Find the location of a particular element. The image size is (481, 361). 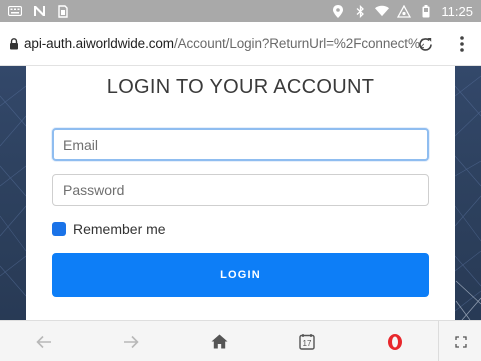

no-sim-icon is located at coordinates (404, 11).